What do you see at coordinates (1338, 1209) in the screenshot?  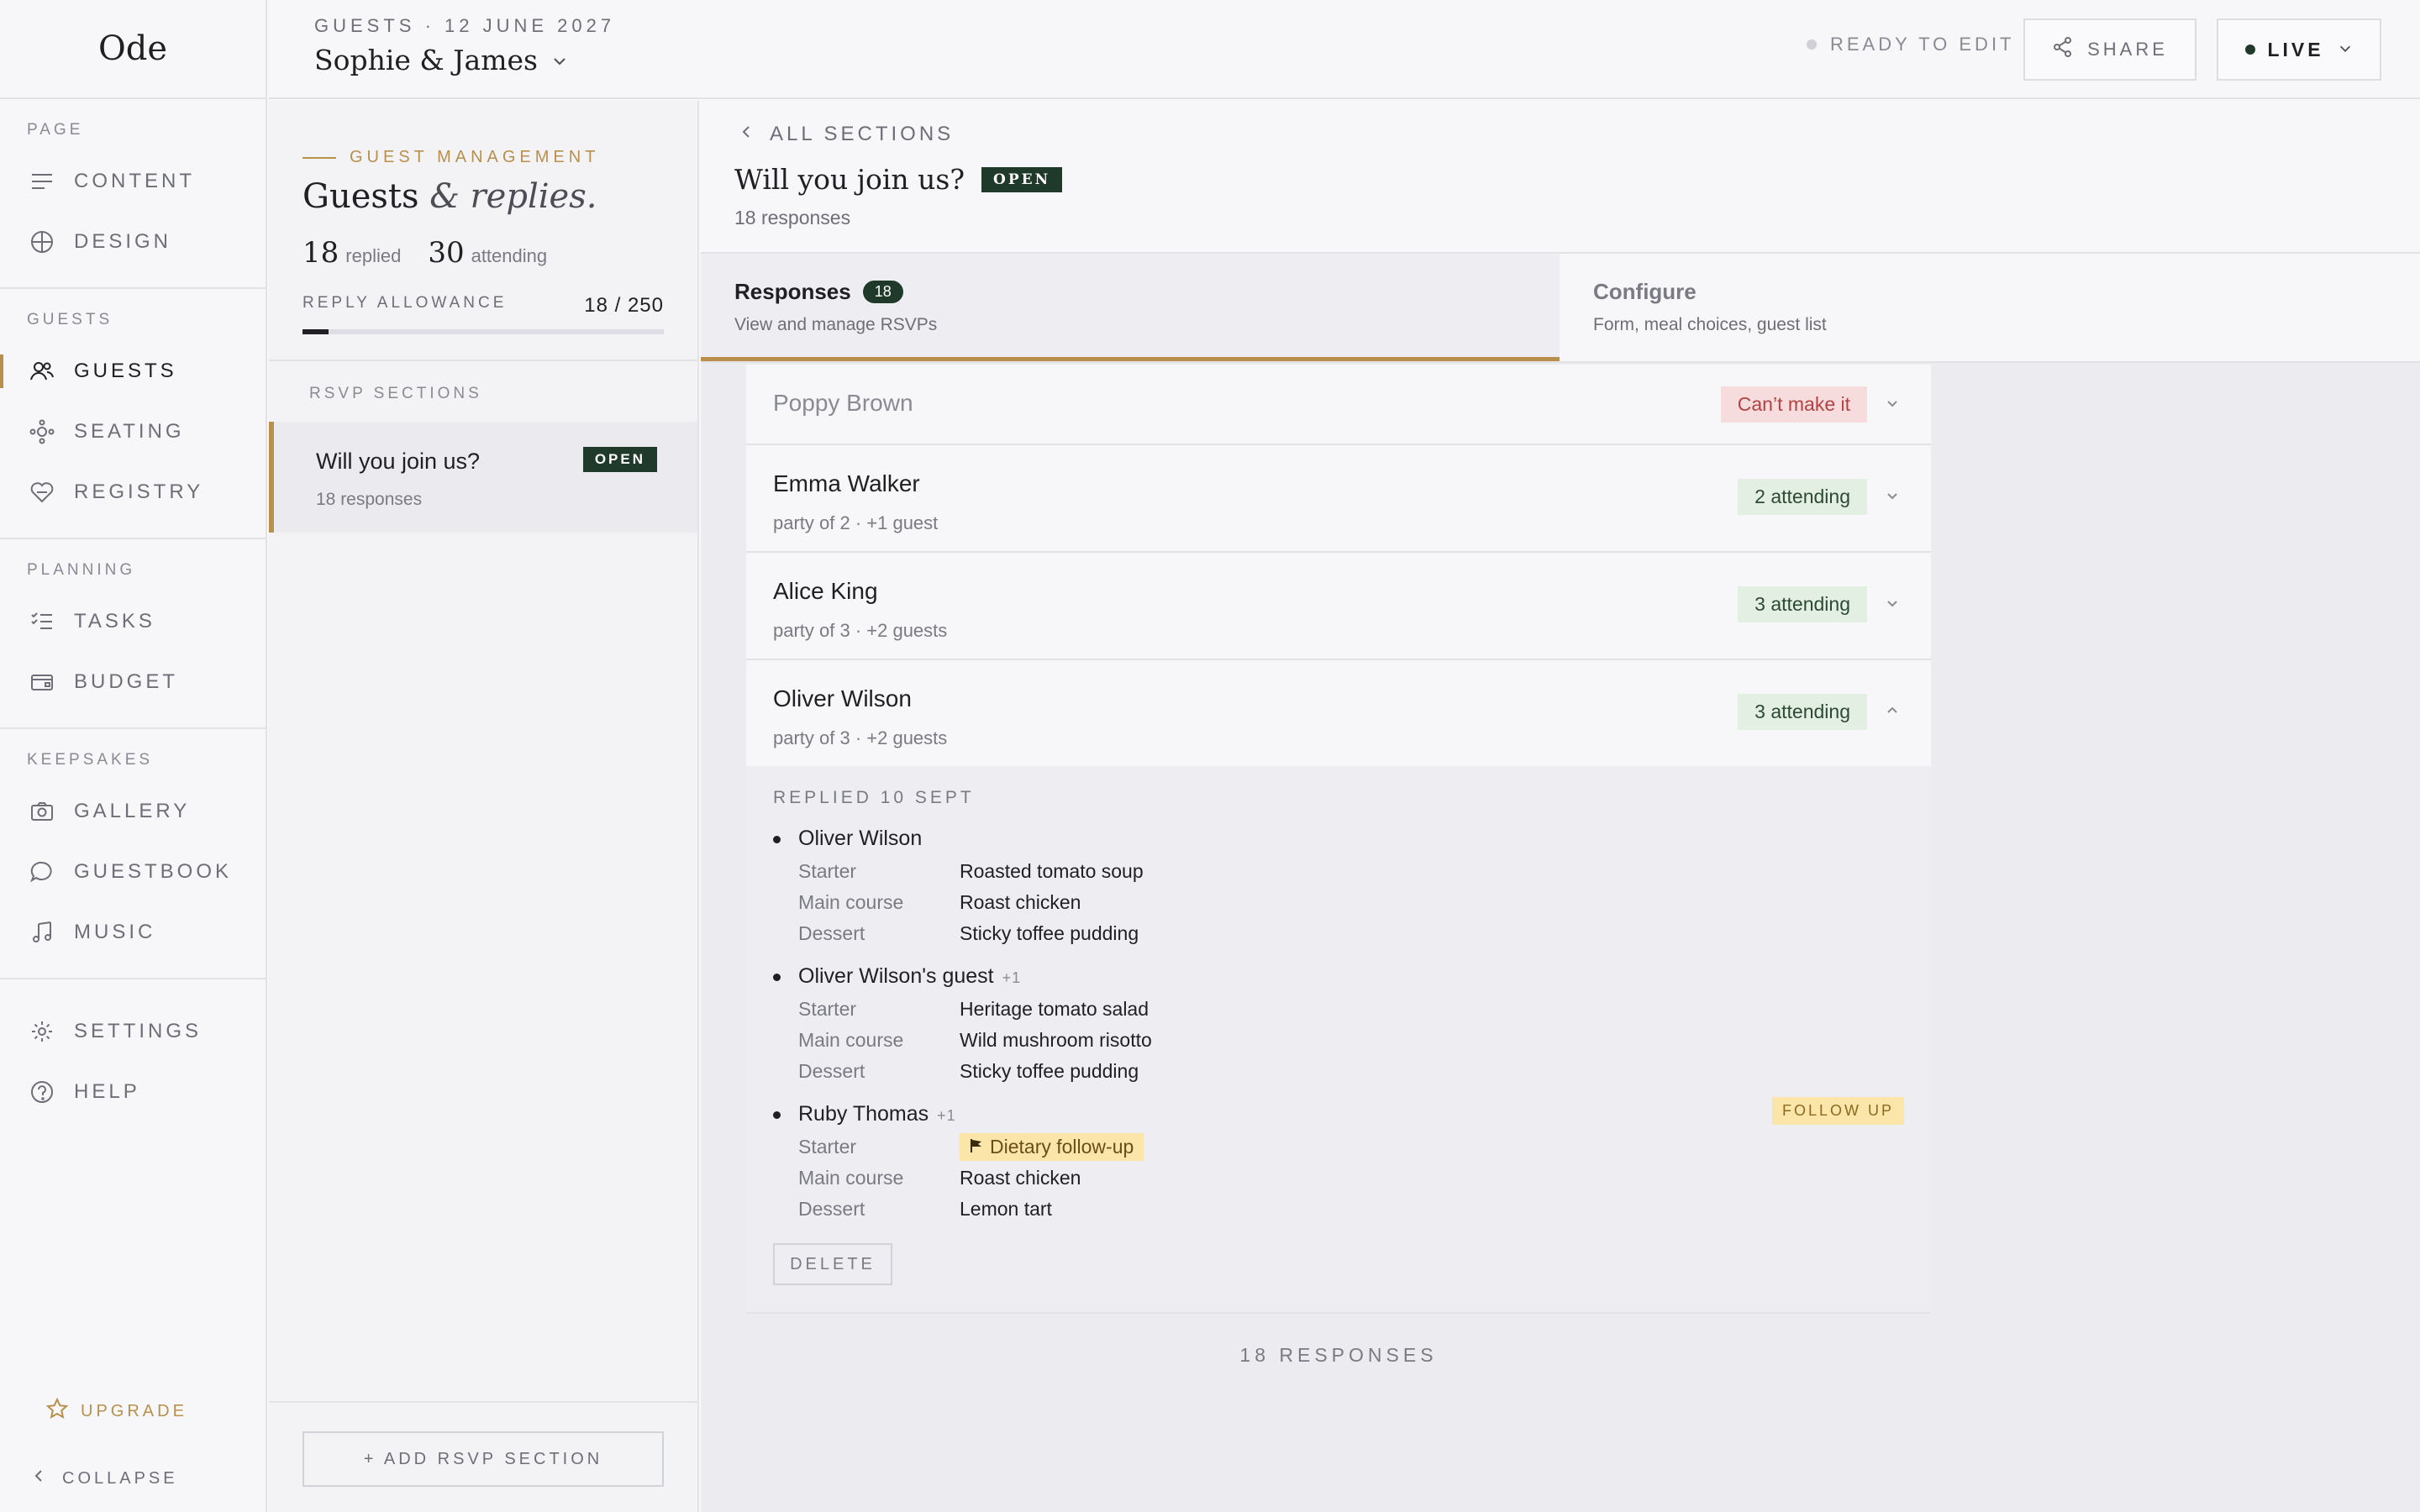 I see `meal-row: Dessert Lemon tart` at bounding box center [1338, 1209].